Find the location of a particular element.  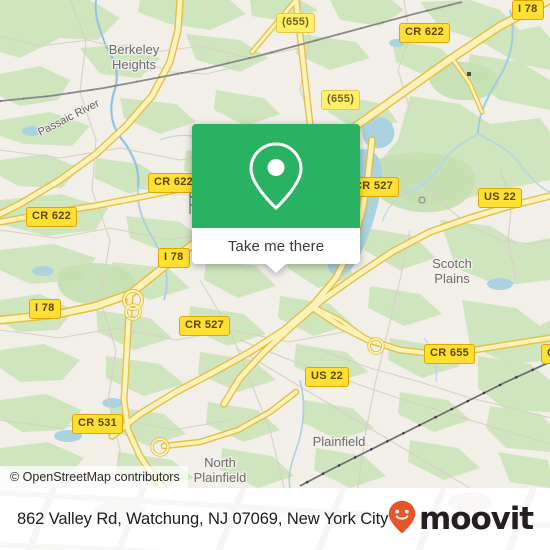

moovit-wordmark: moovit is located at coordinates (476, 519).